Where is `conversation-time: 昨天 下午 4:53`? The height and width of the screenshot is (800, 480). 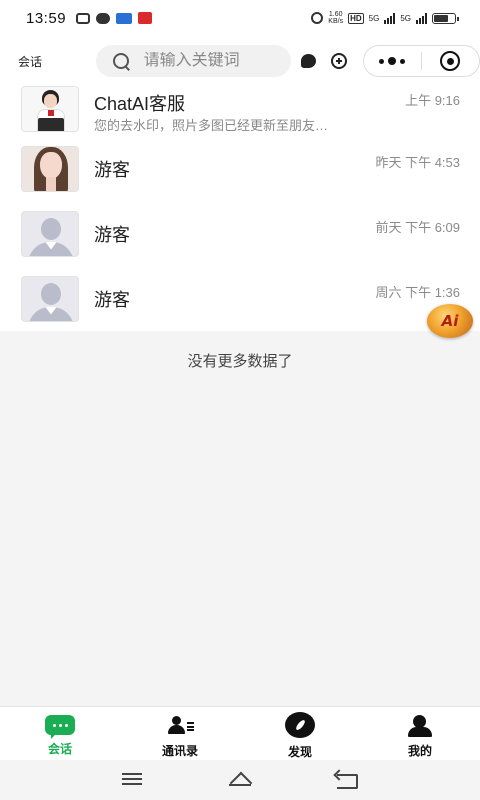 conversation-time: 昨天 下午 4:53 is located at coordinates (417, 162).